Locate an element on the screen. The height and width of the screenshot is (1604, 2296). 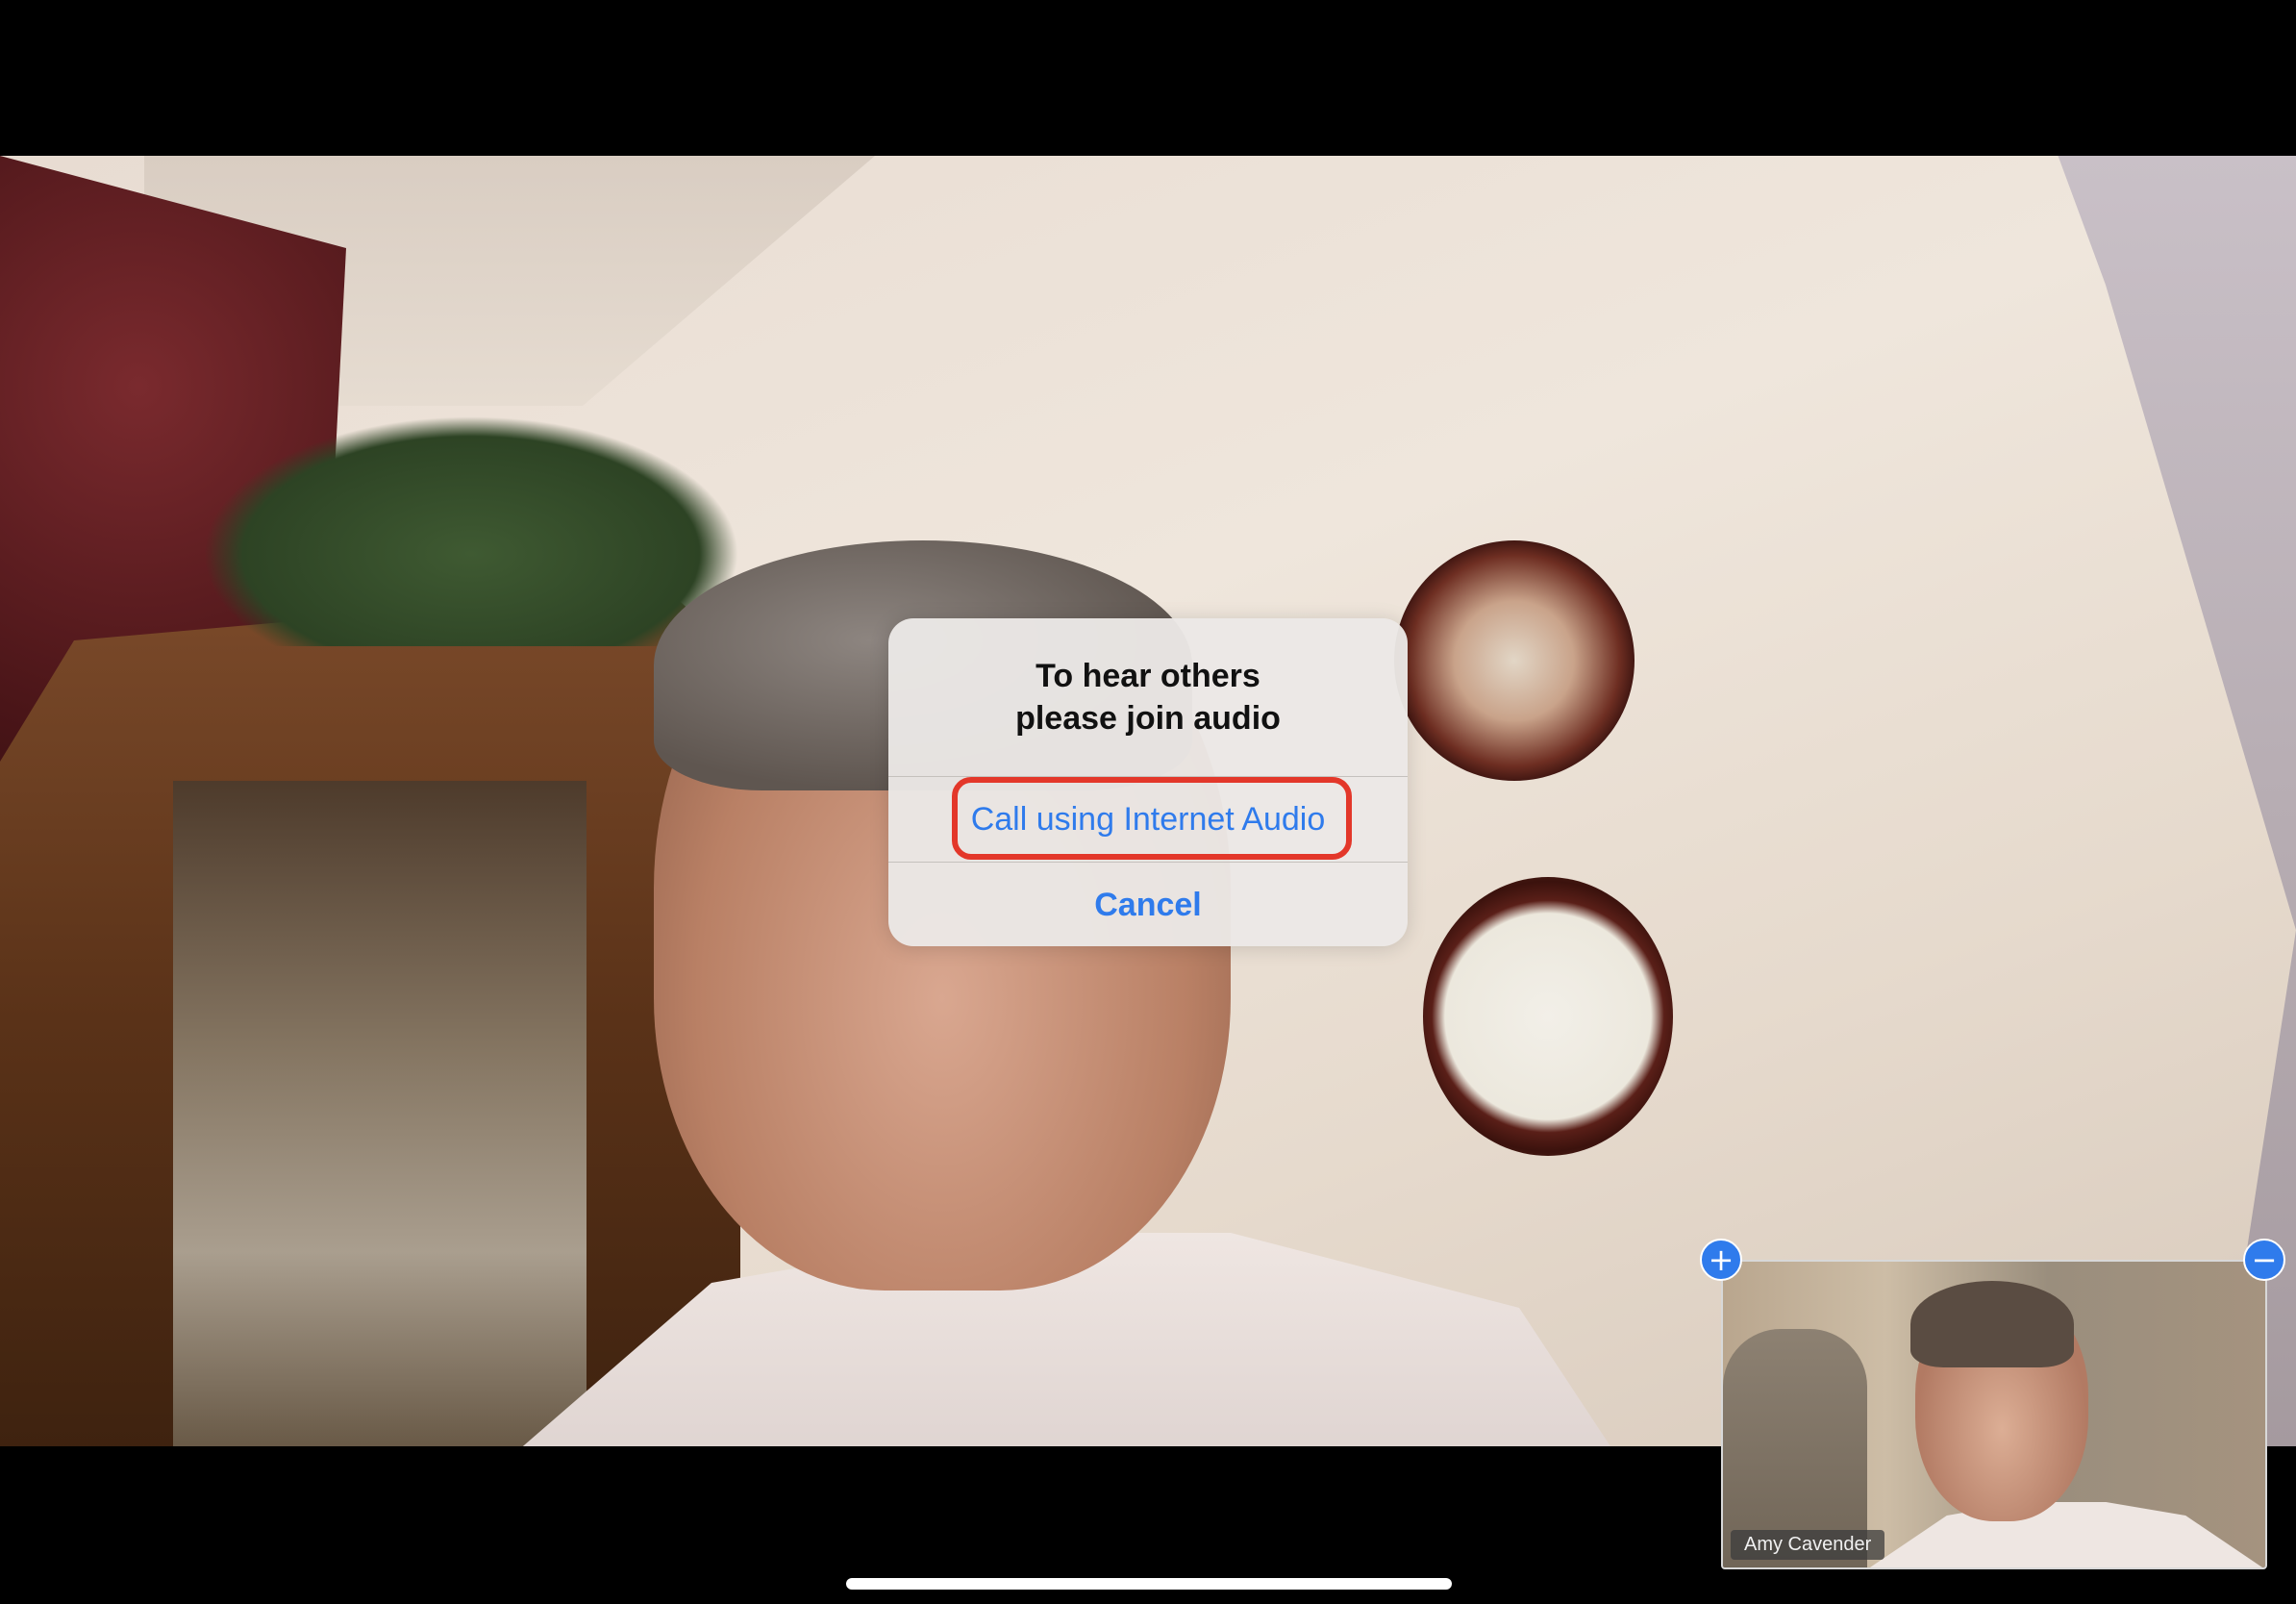
expand-thumbnail-plus-icon: + is located at coordinates (1721, 1260).